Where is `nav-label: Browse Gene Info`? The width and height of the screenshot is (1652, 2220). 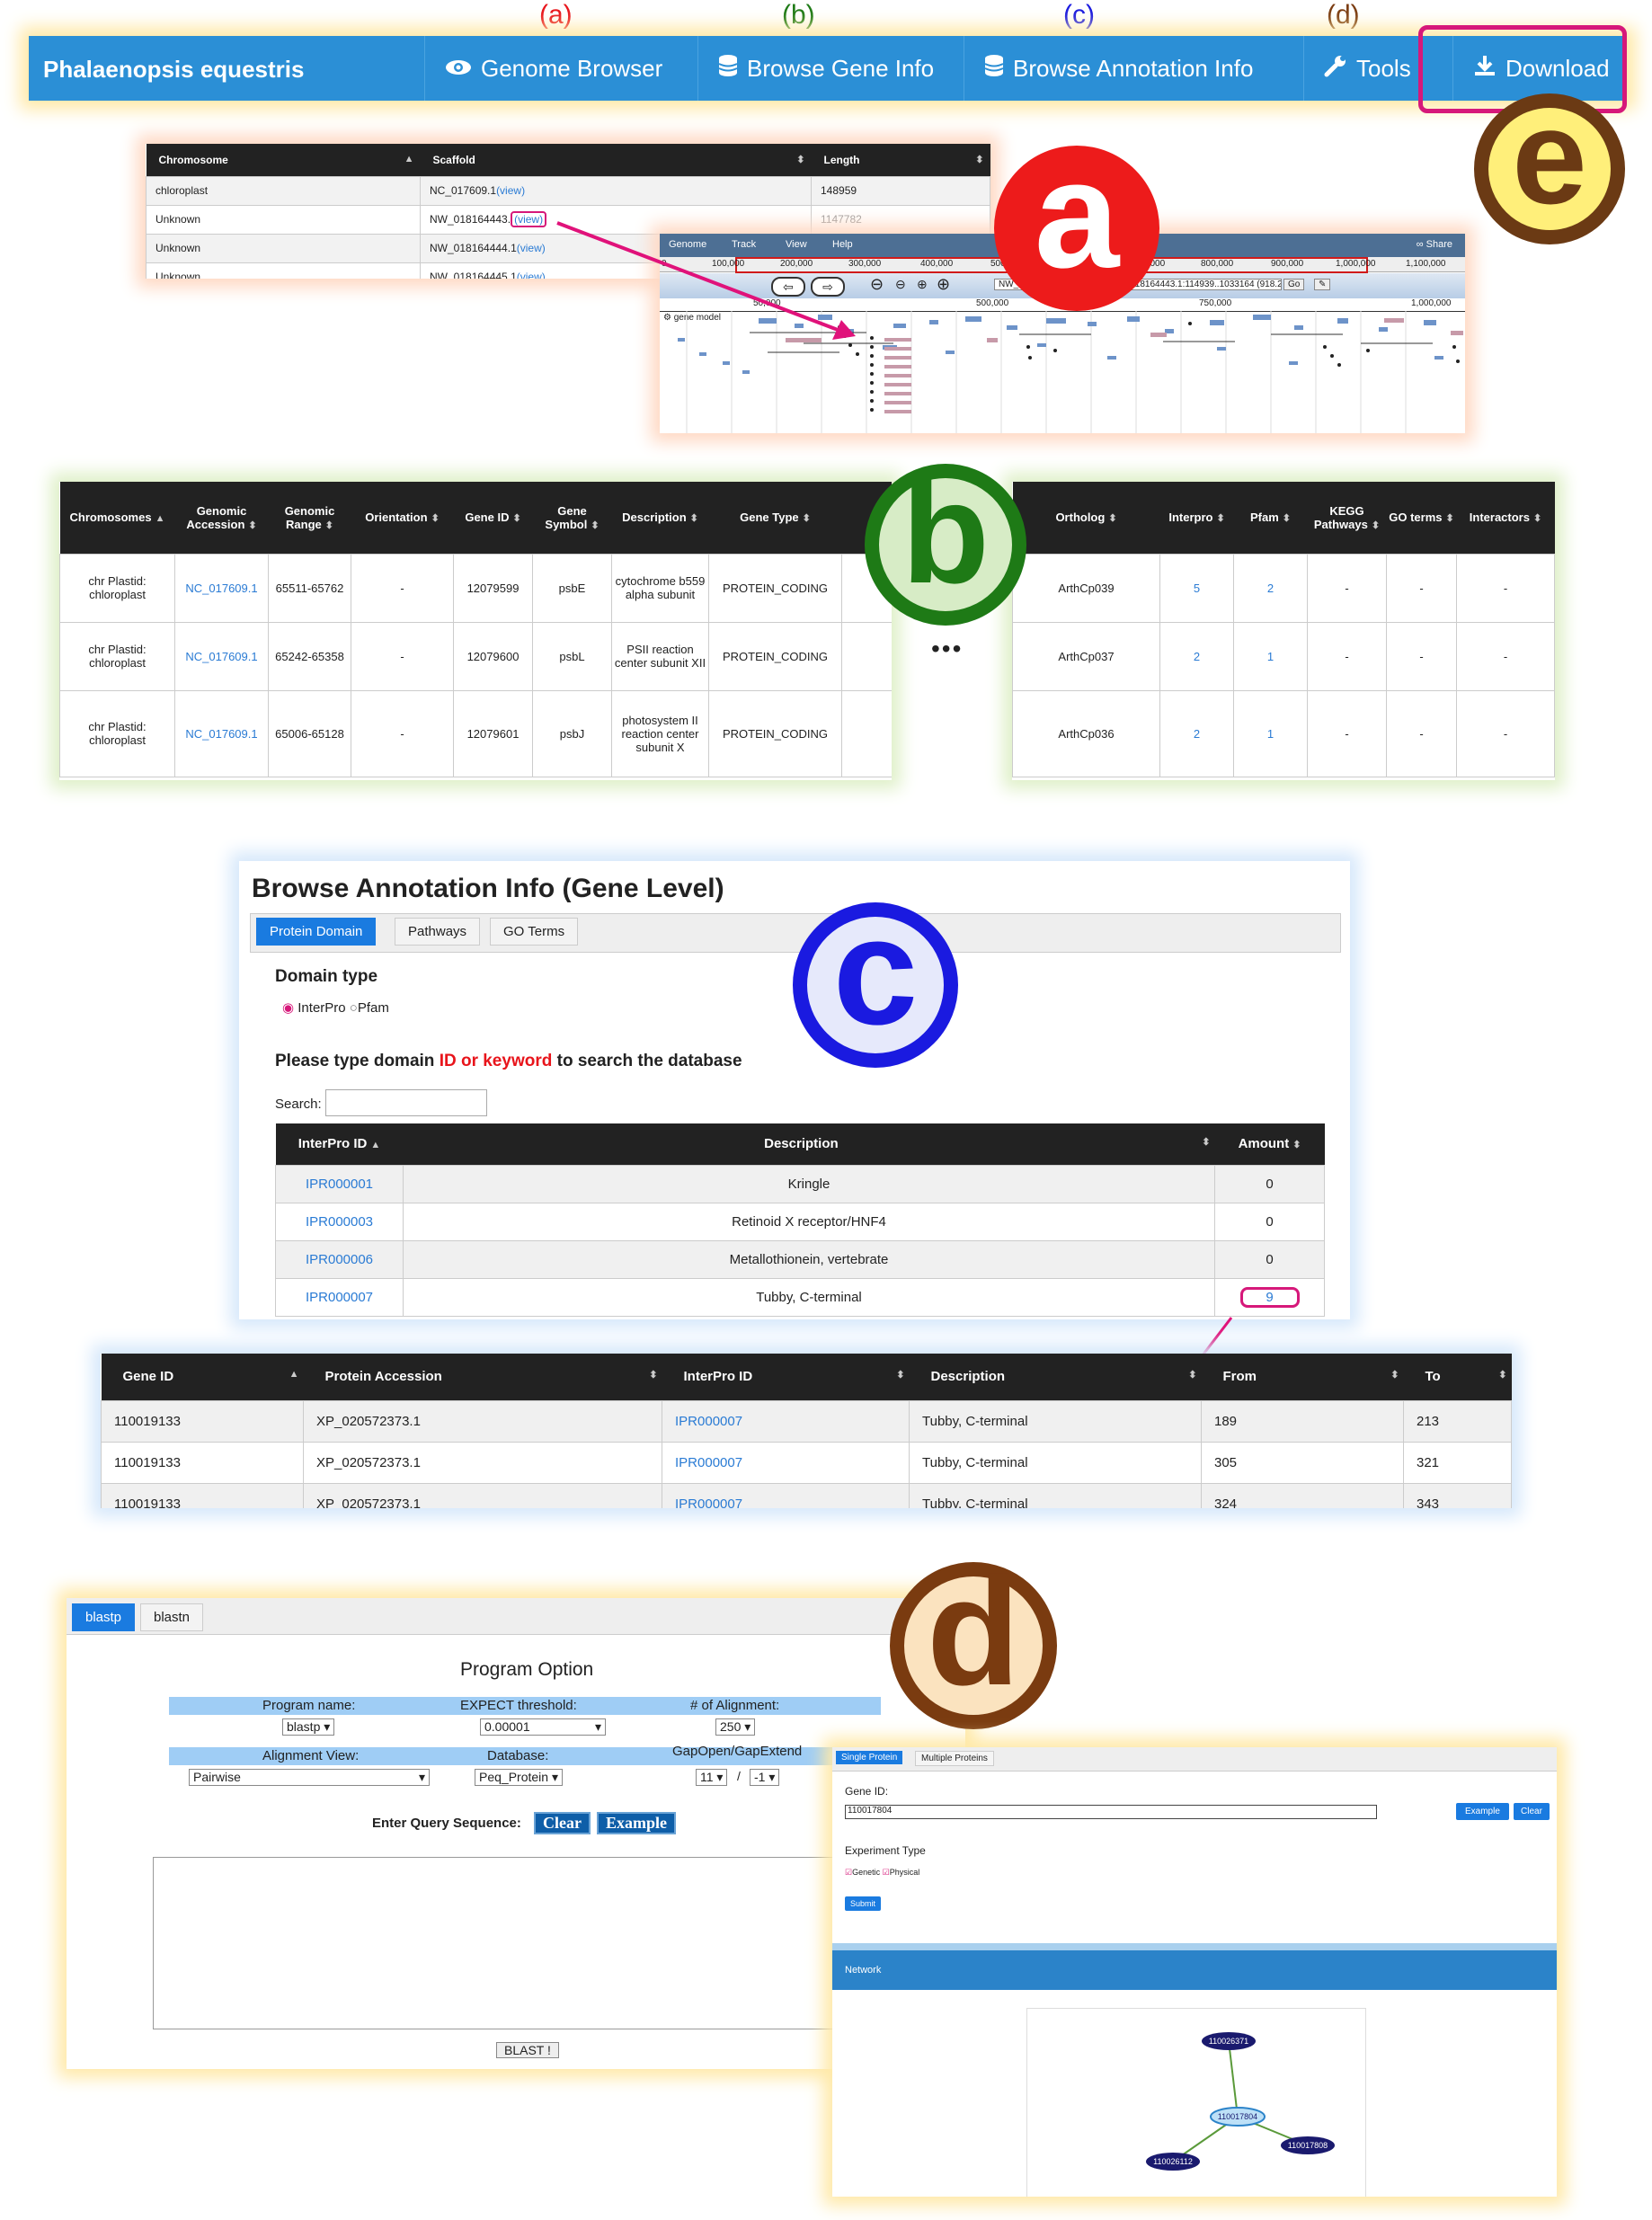
nav-label: Browse Gene Info is located at coordinates (841, 68).